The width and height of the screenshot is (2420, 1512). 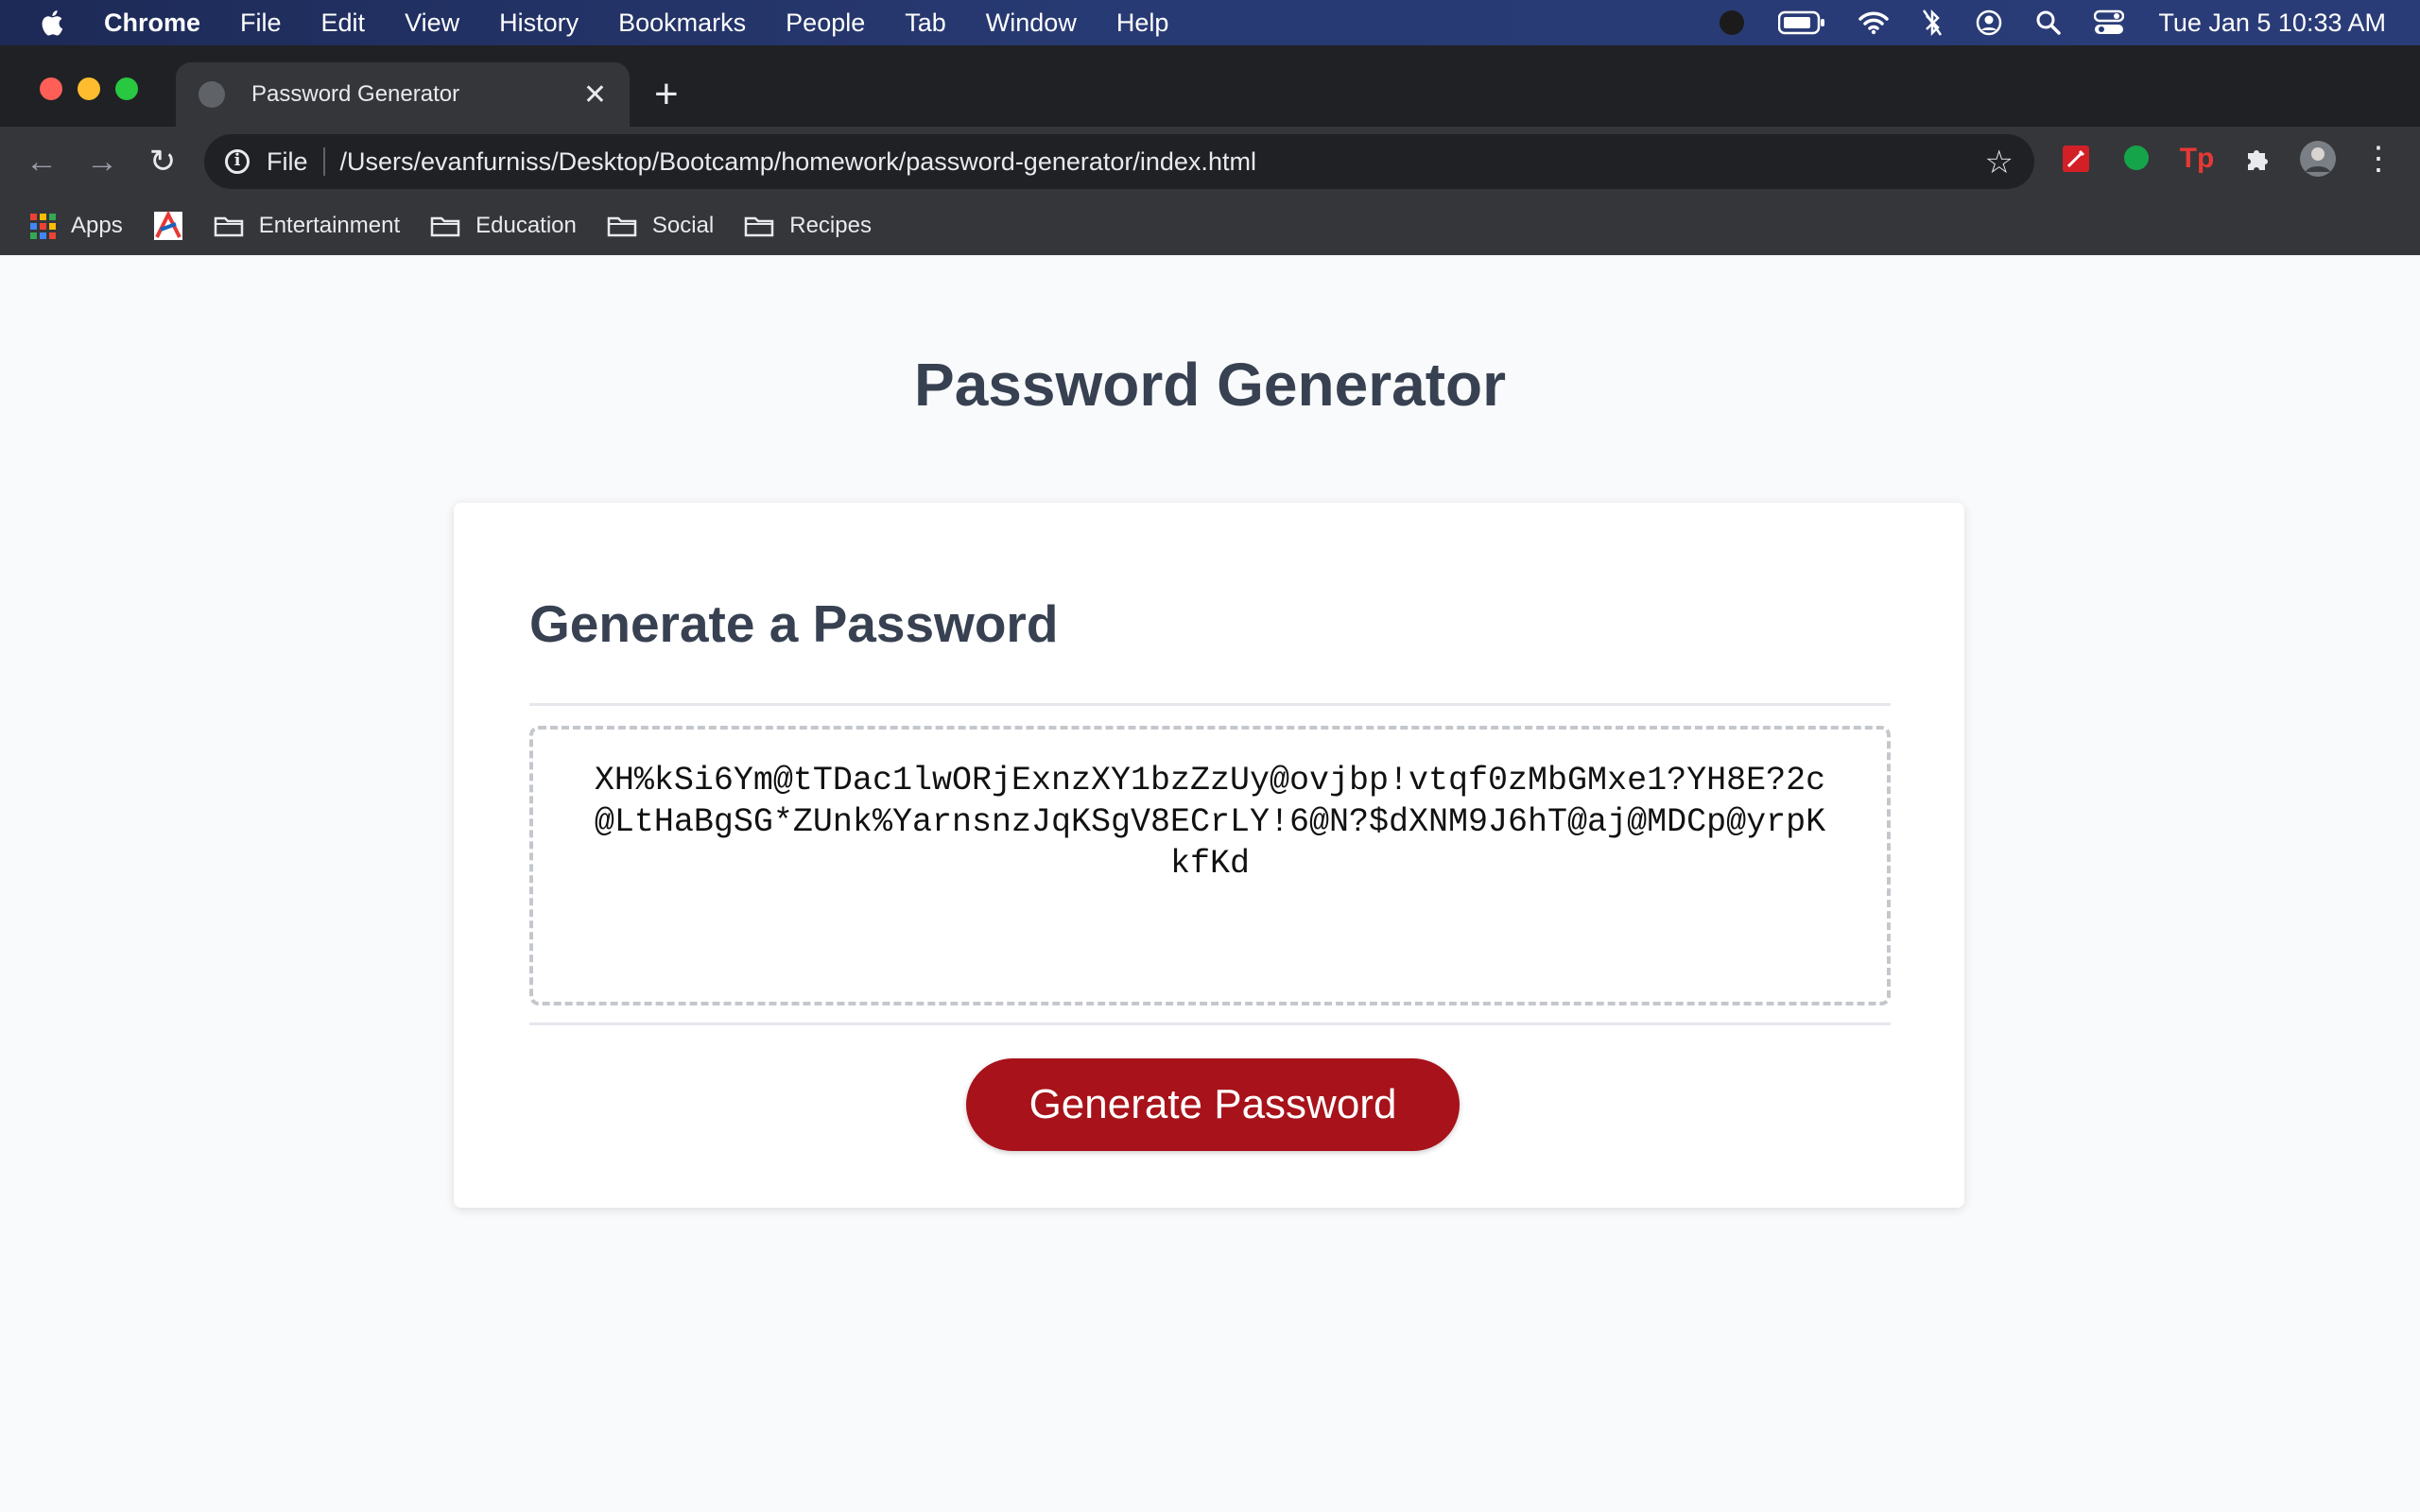 I want to click on window-minimize-button, so click(x=89, y=88).